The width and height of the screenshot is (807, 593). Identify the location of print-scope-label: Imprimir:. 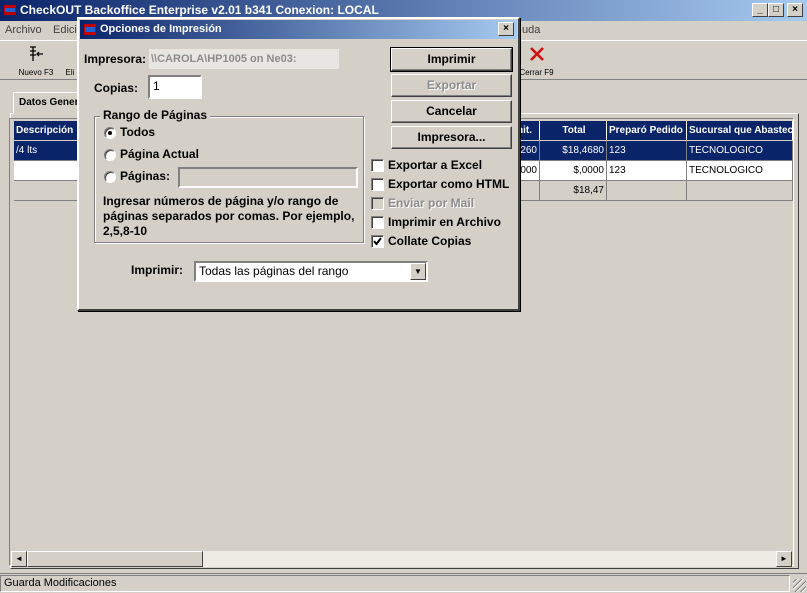
(157, 270).